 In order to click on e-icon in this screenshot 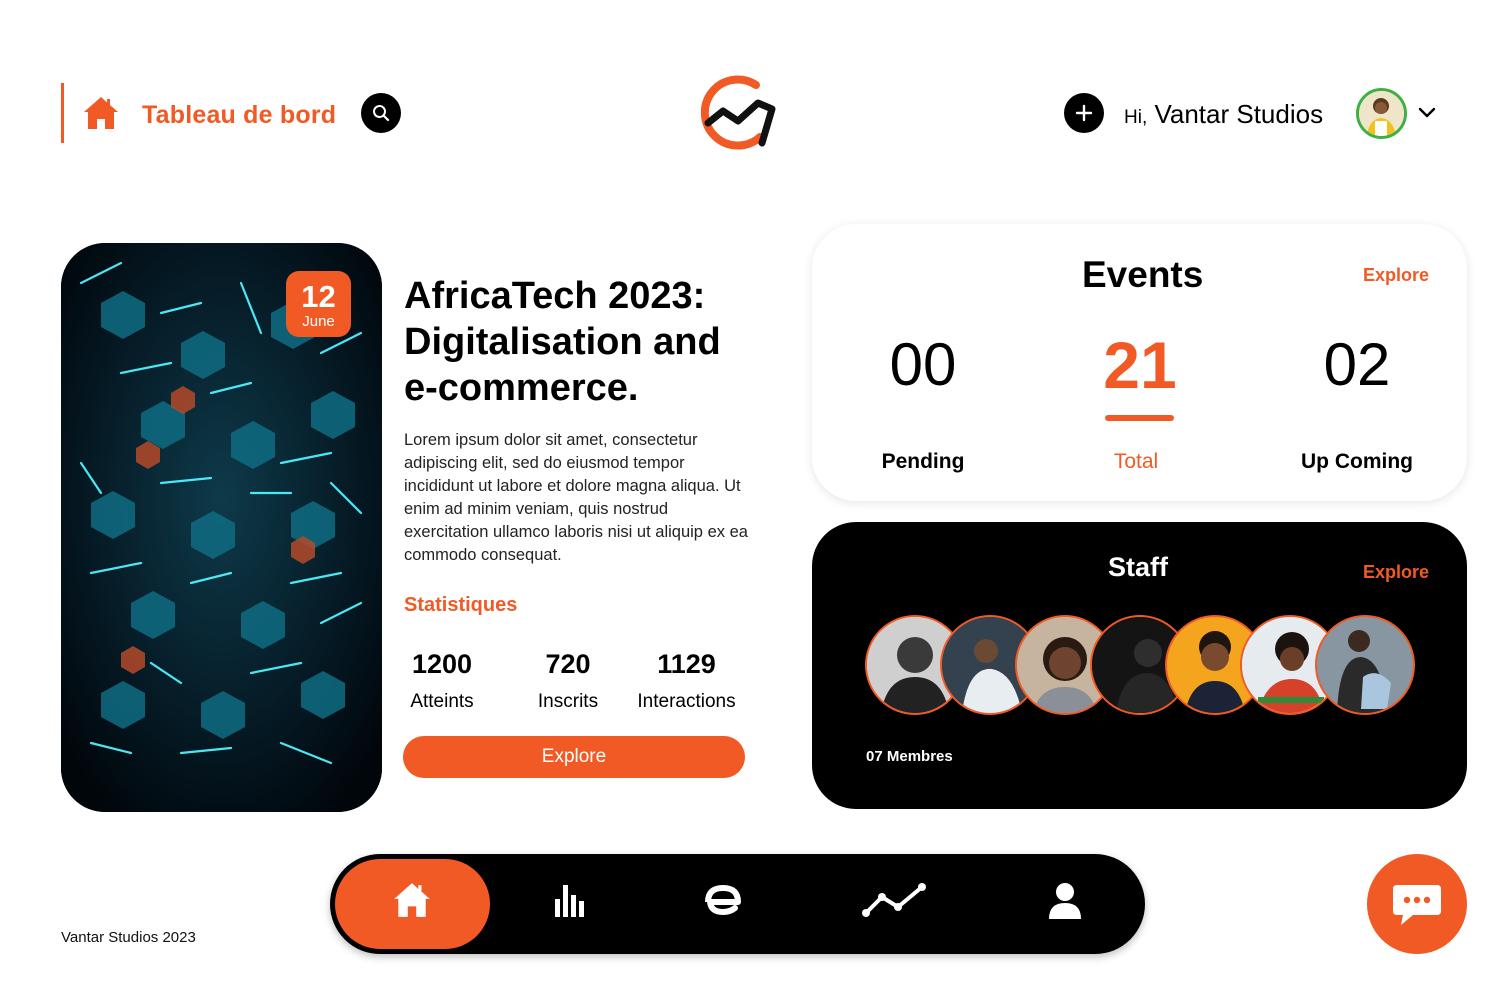, I will do `click(723, 900)`.